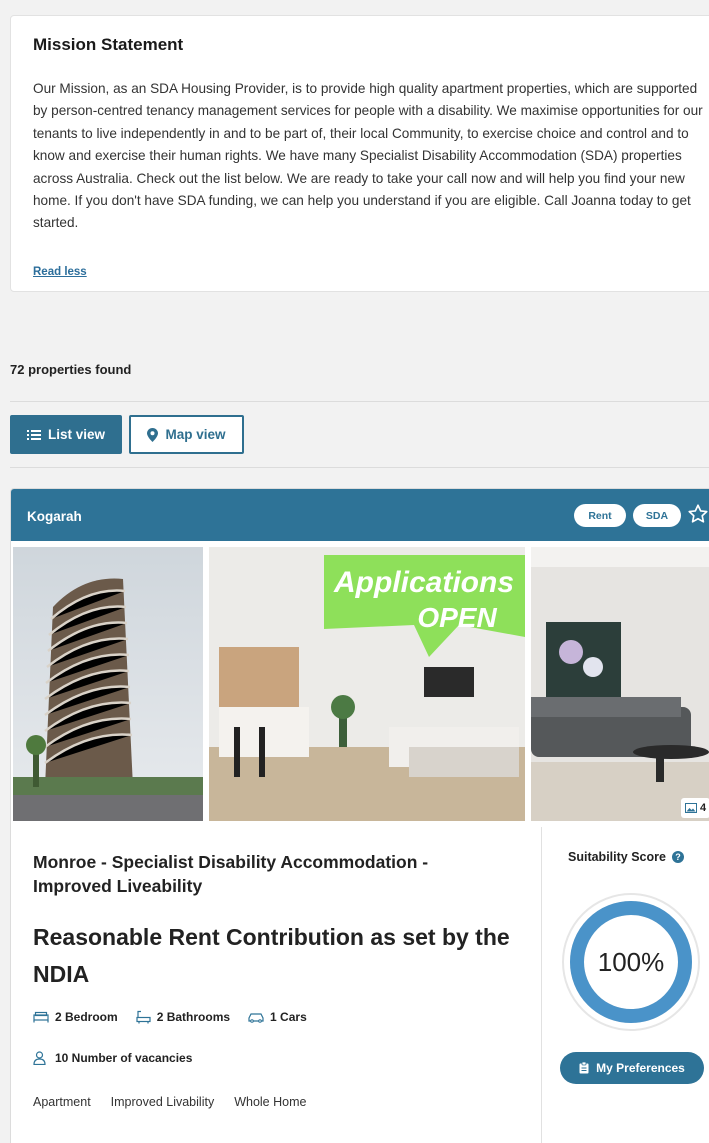 The width and height of the screenshot is (709, 1143). What do you see at coordinates (270, 1102) in the screenshot?
I see `tag: Whole Home` at bounding box center [270, 1102].